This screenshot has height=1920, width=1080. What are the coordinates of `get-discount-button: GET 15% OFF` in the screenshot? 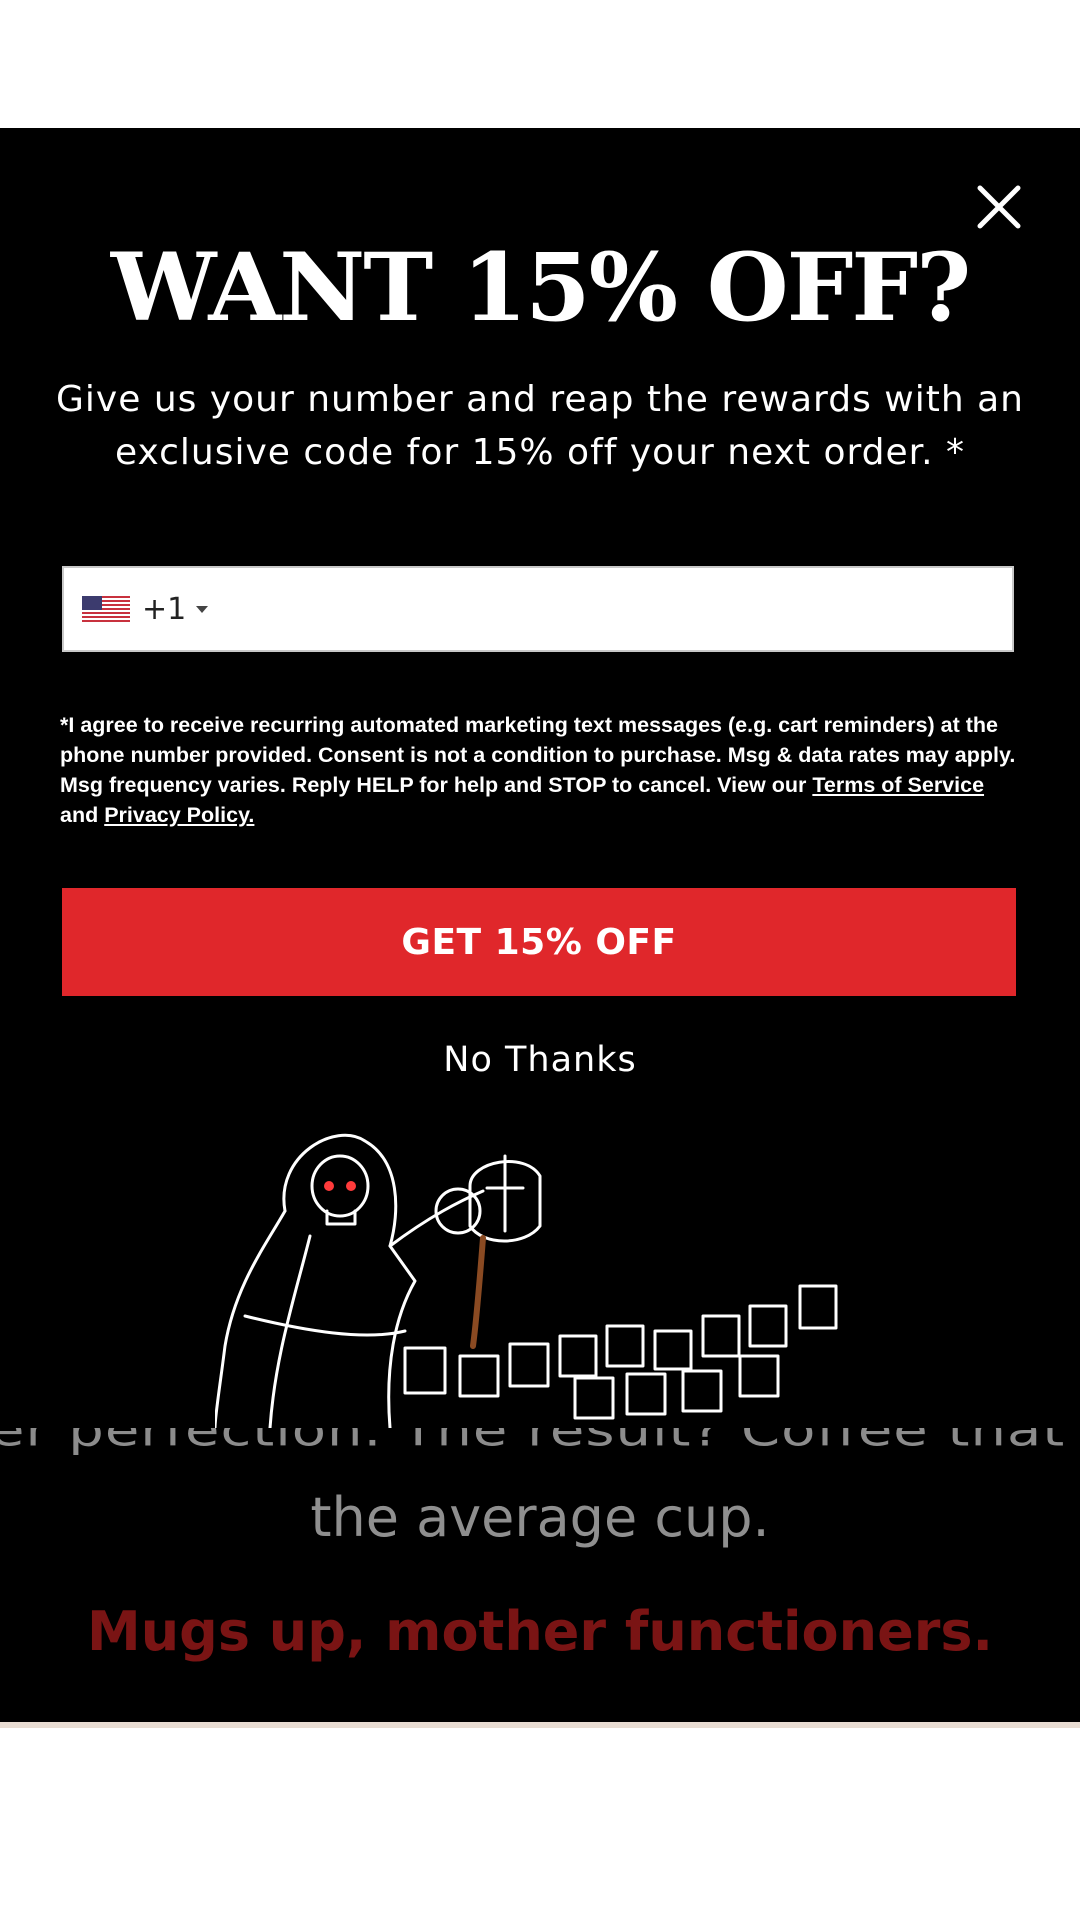 It's located at (539, 942).